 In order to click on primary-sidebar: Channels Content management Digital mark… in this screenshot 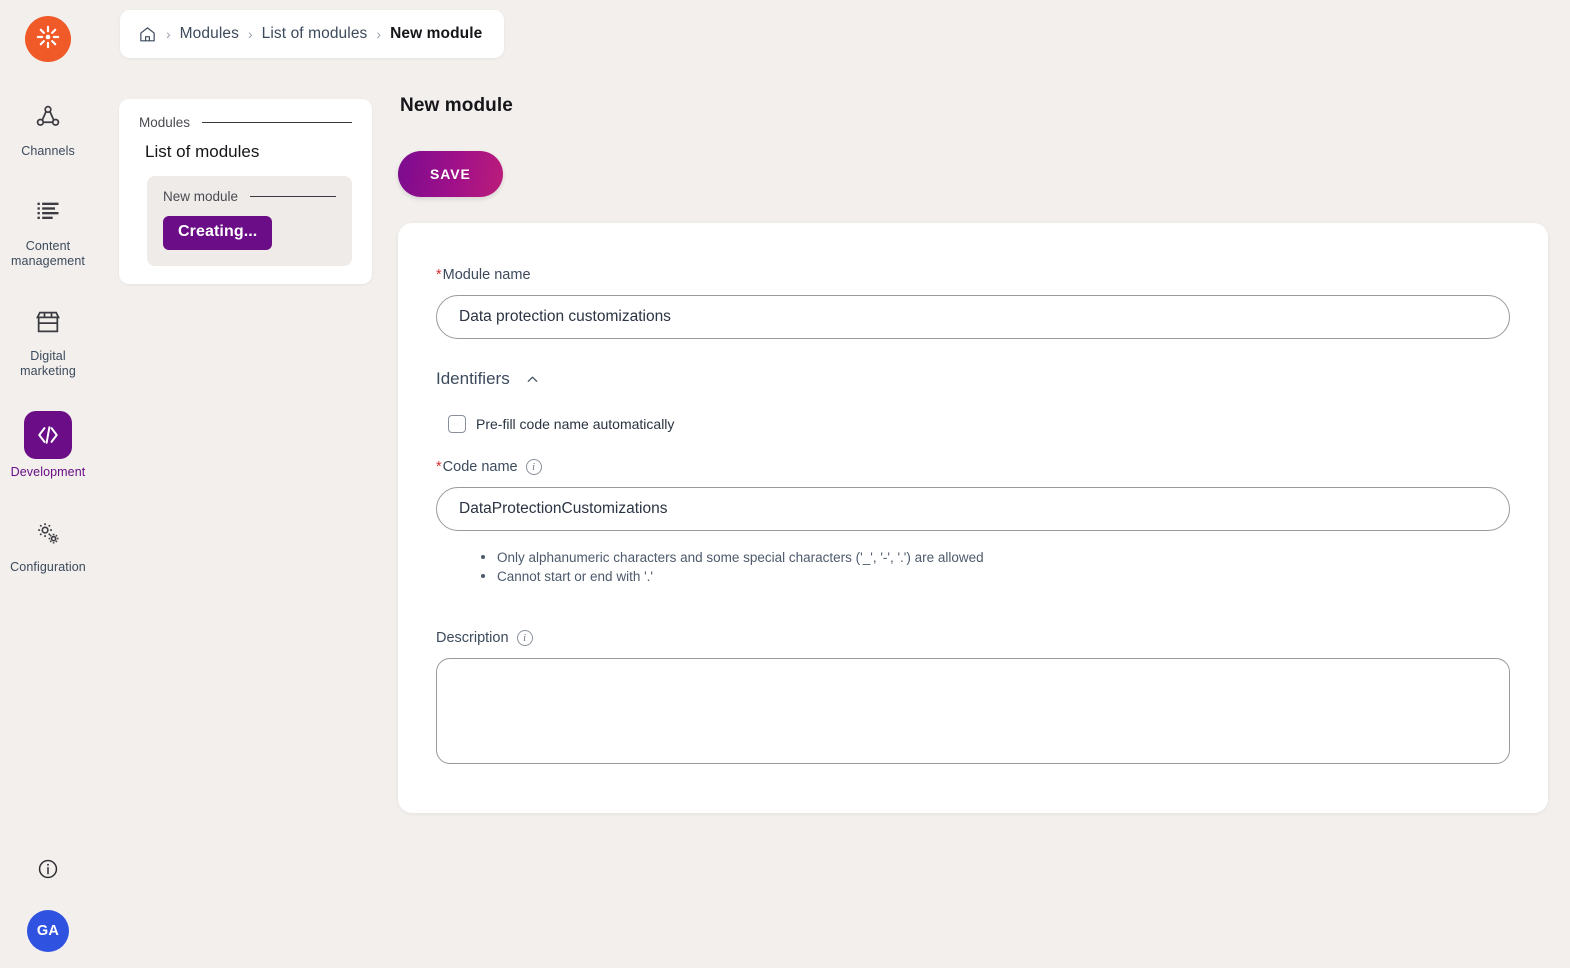, I will do `click(48, 484)`.